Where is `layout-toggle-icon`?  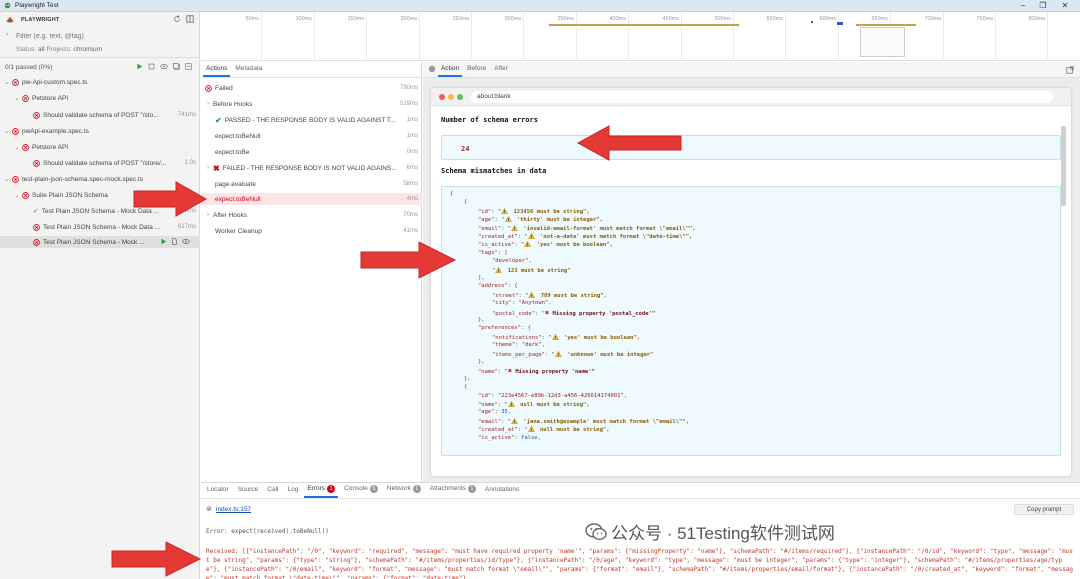
layout-toggle-icon is located at coordinates (190, 19).